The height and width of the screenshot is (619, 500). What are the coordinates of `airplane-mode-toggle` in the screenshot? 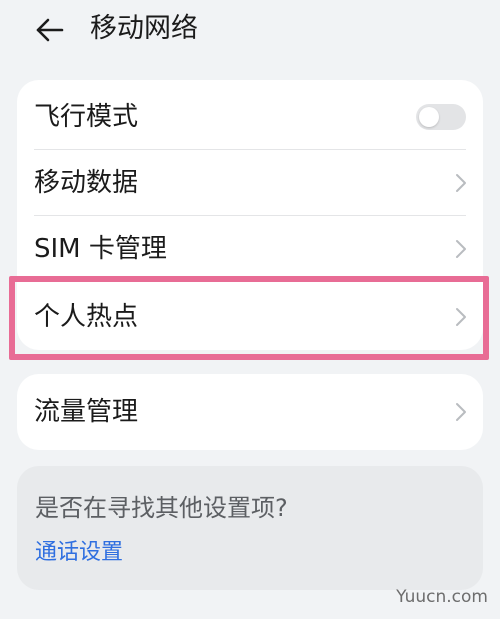 It's located at (441, 117).